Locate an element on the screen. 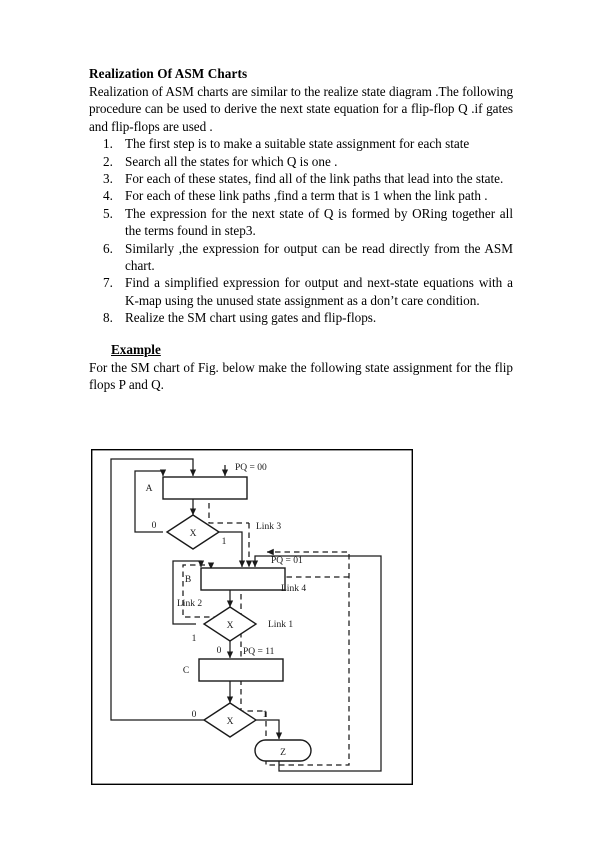 This screenshot has width=595, height=842. decision-3-false-label: 0 is located at coordinates (194, 715).